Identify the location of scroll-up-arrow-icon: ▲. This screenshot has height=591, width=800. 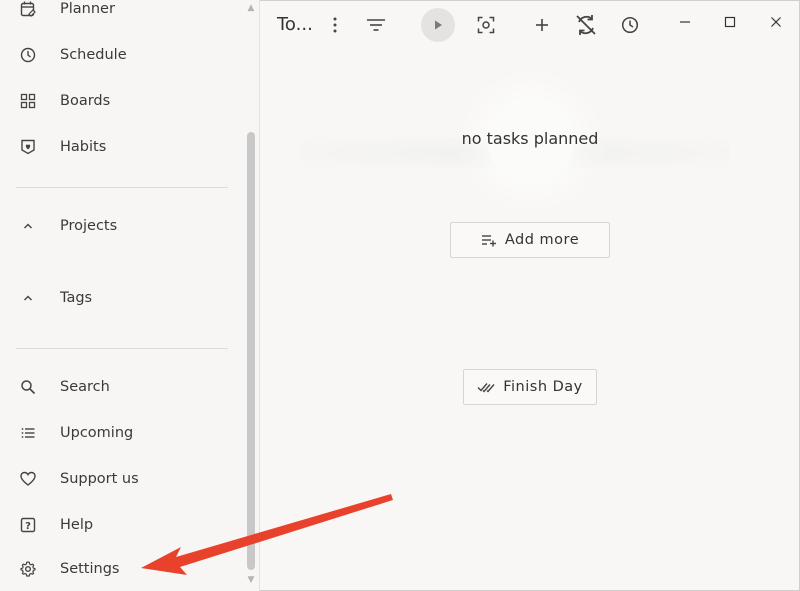
(251, 9).